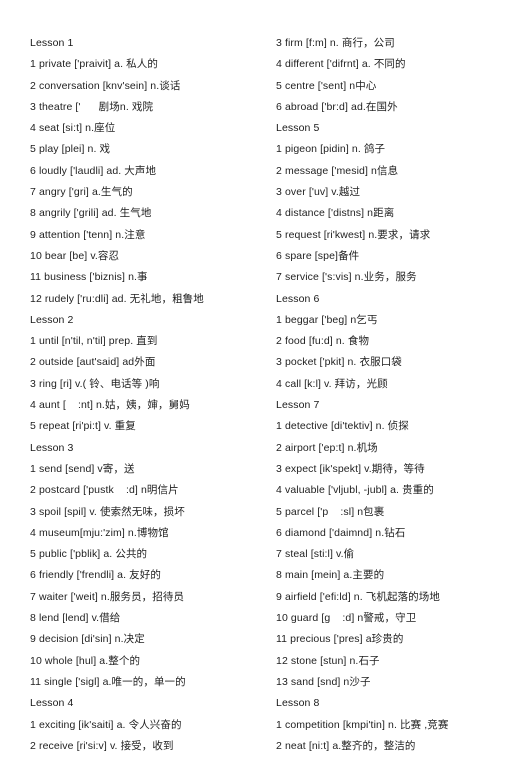 This screenshot has height=757, width=505. What do you see at coordinates (89, 277) in the screenshot?
I see `vocabulary-entry: 11 business ['biznis] n.事` at bounding box center [89, 277].